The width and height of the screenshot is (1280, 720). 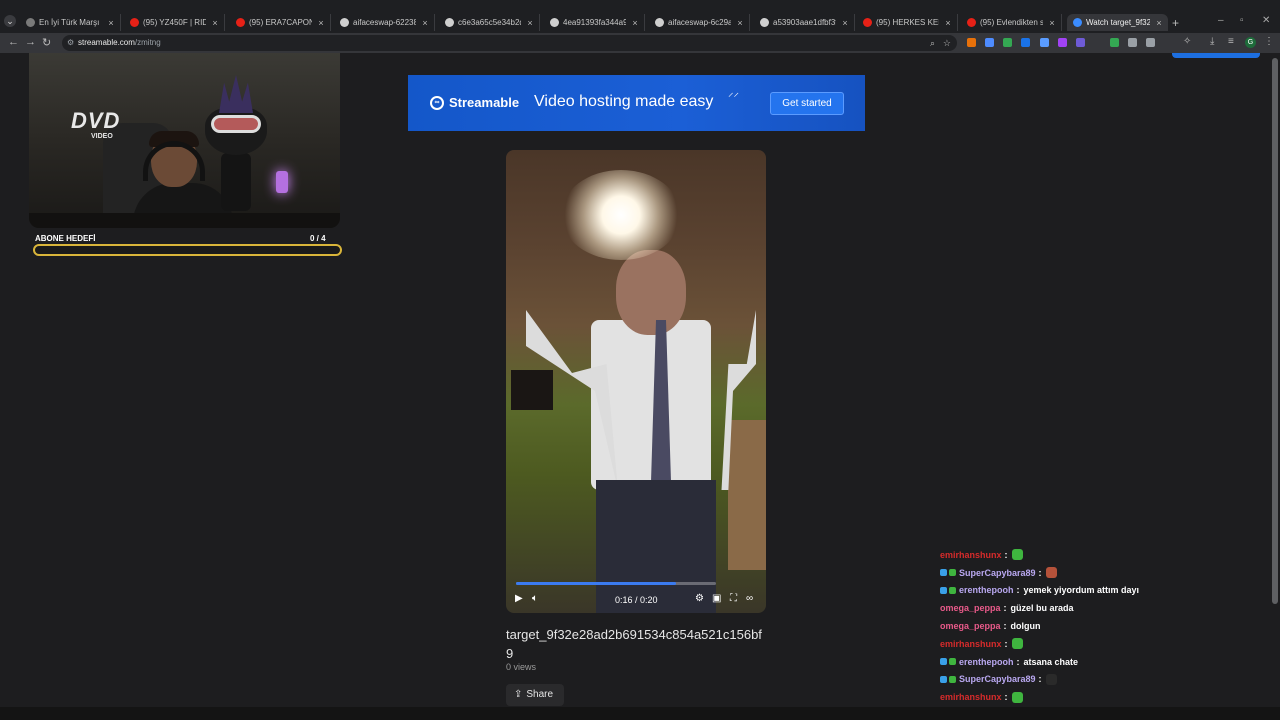 I want to click on site-info-icon: ⚙, so click(x=70, y=43).